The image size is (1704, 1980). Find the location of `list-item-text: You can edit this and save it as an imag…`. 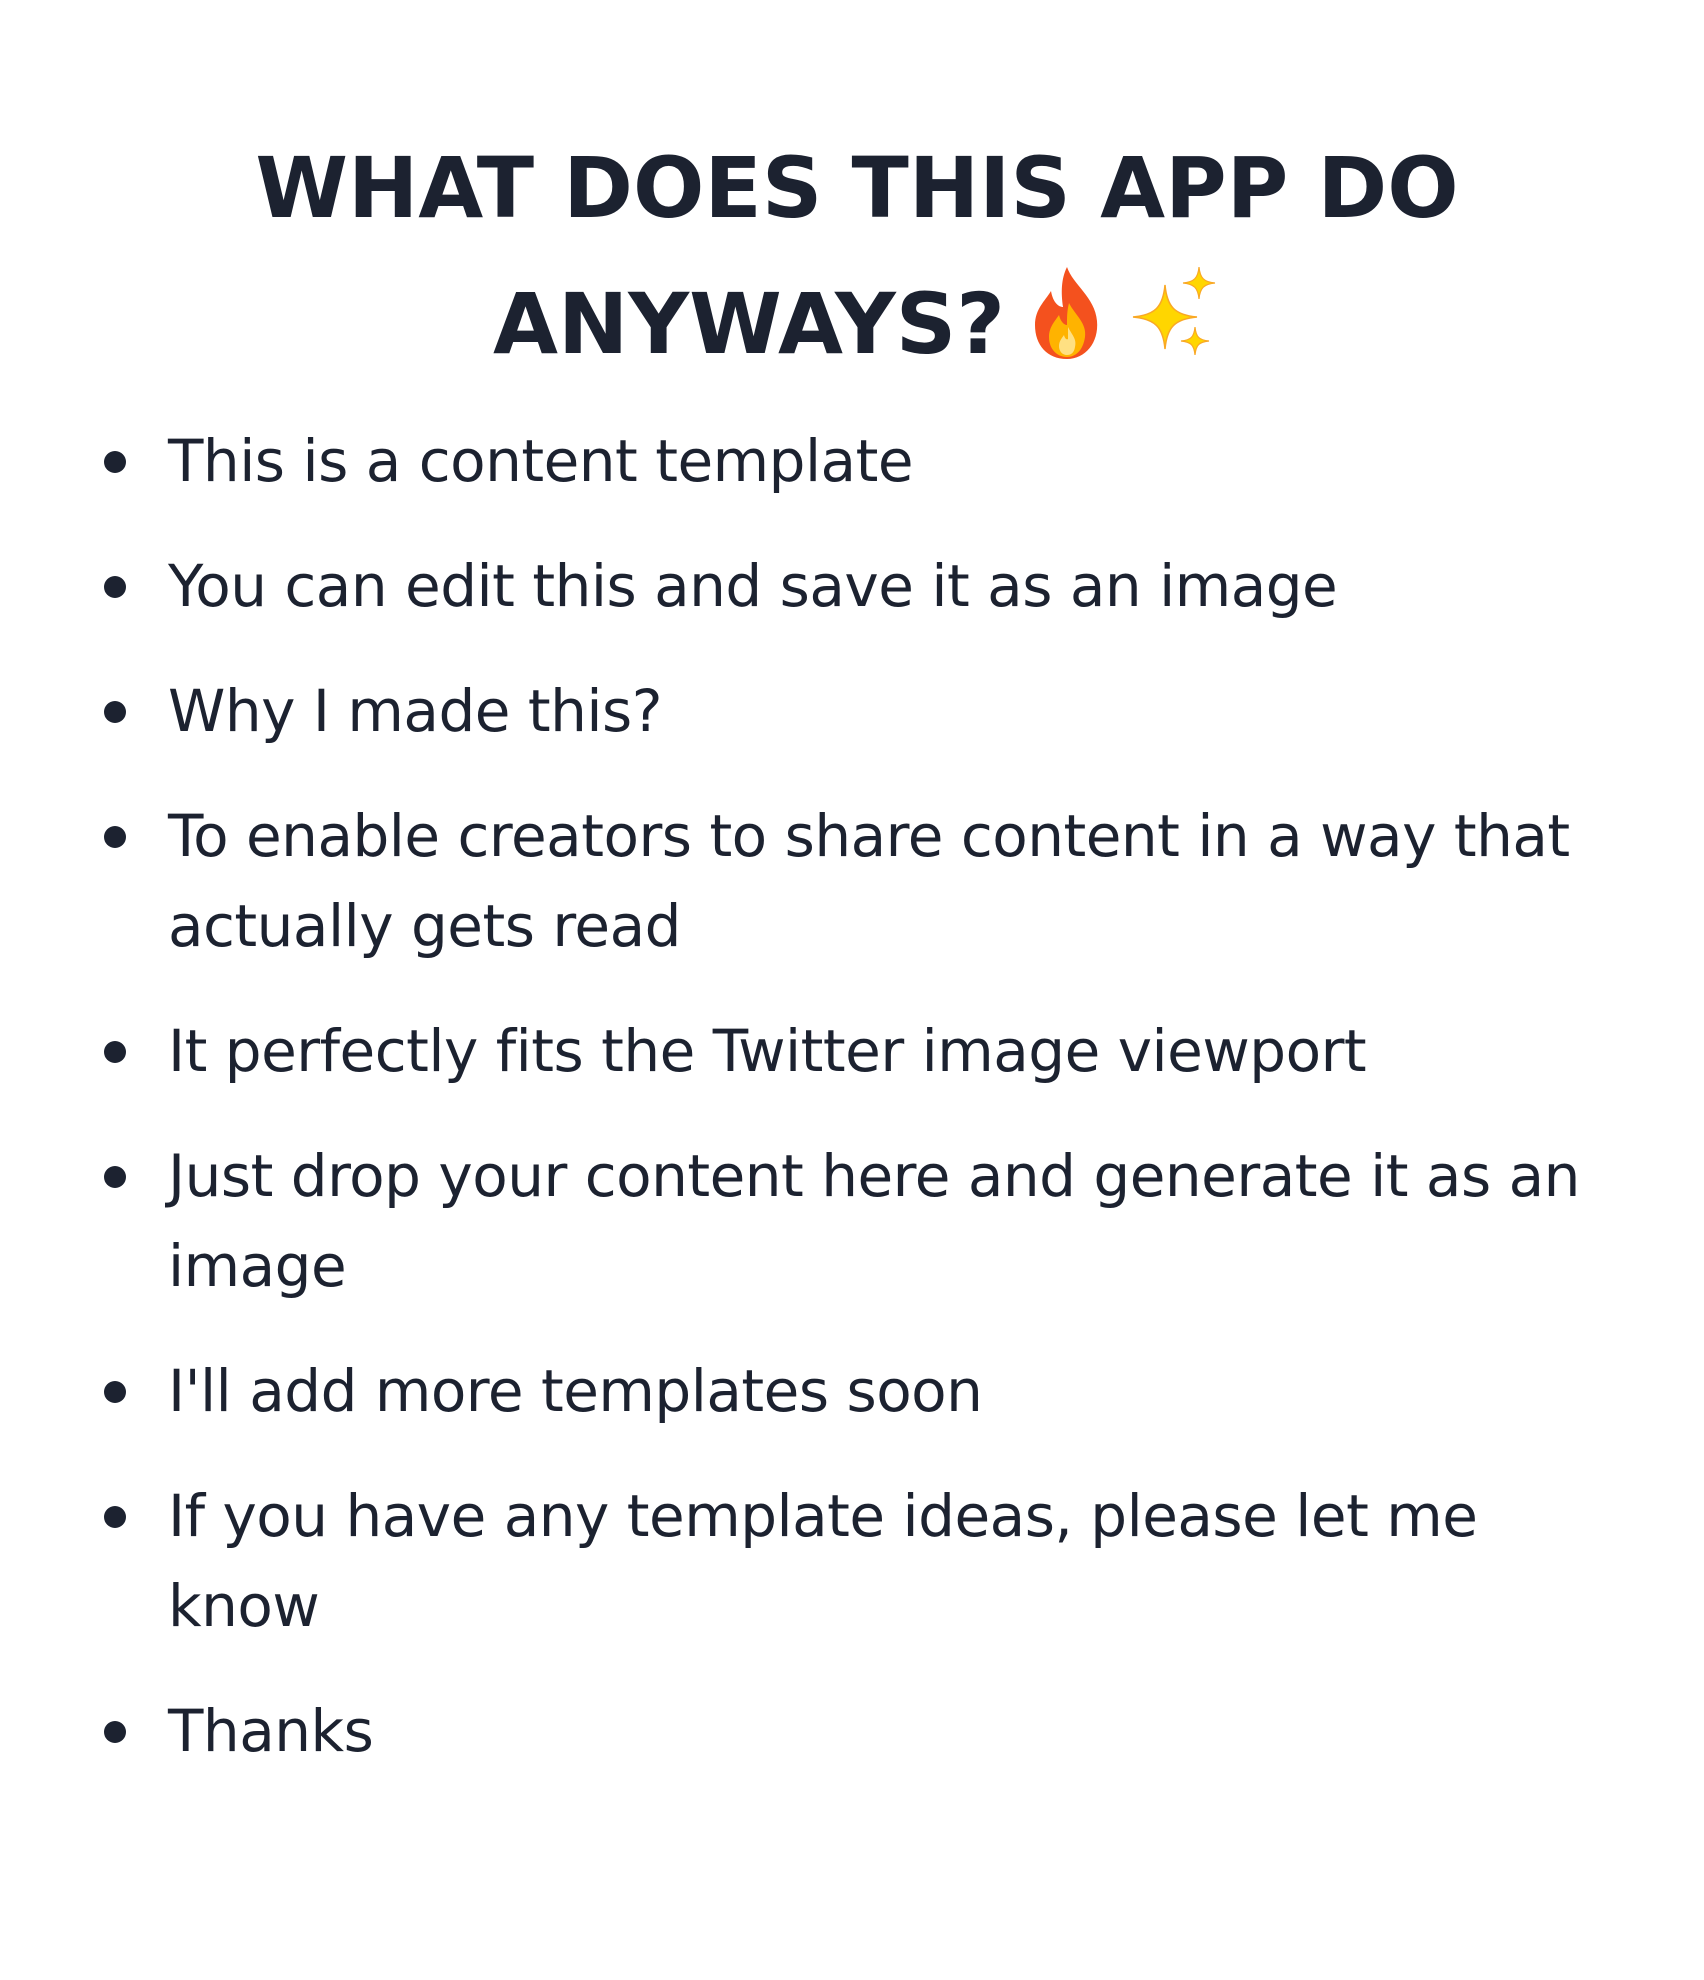

list-item-text: You can edit this and save it as an imag… is located at coordinates (753, 586).